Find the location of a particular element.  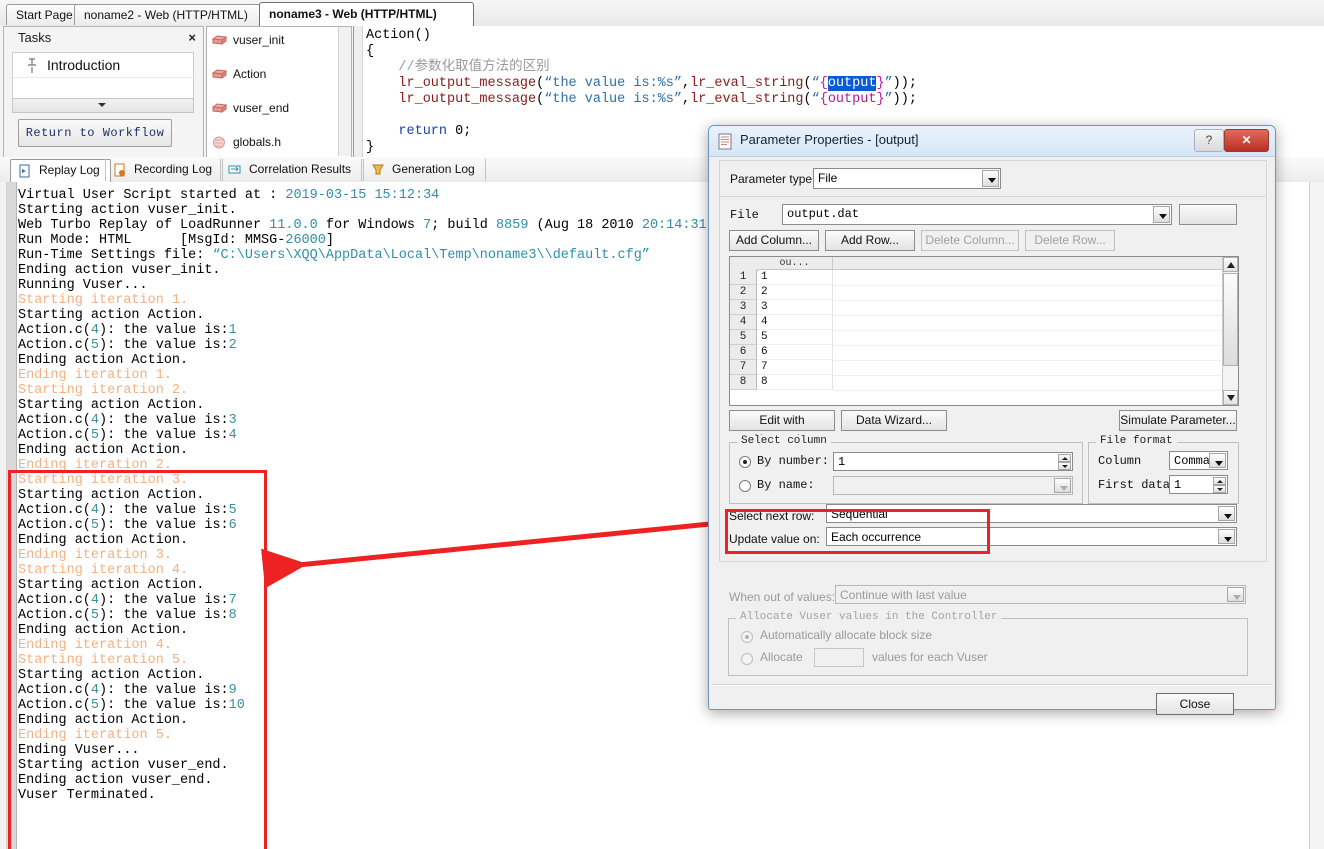

table-row: 33 is located at coordinates (984, 308).